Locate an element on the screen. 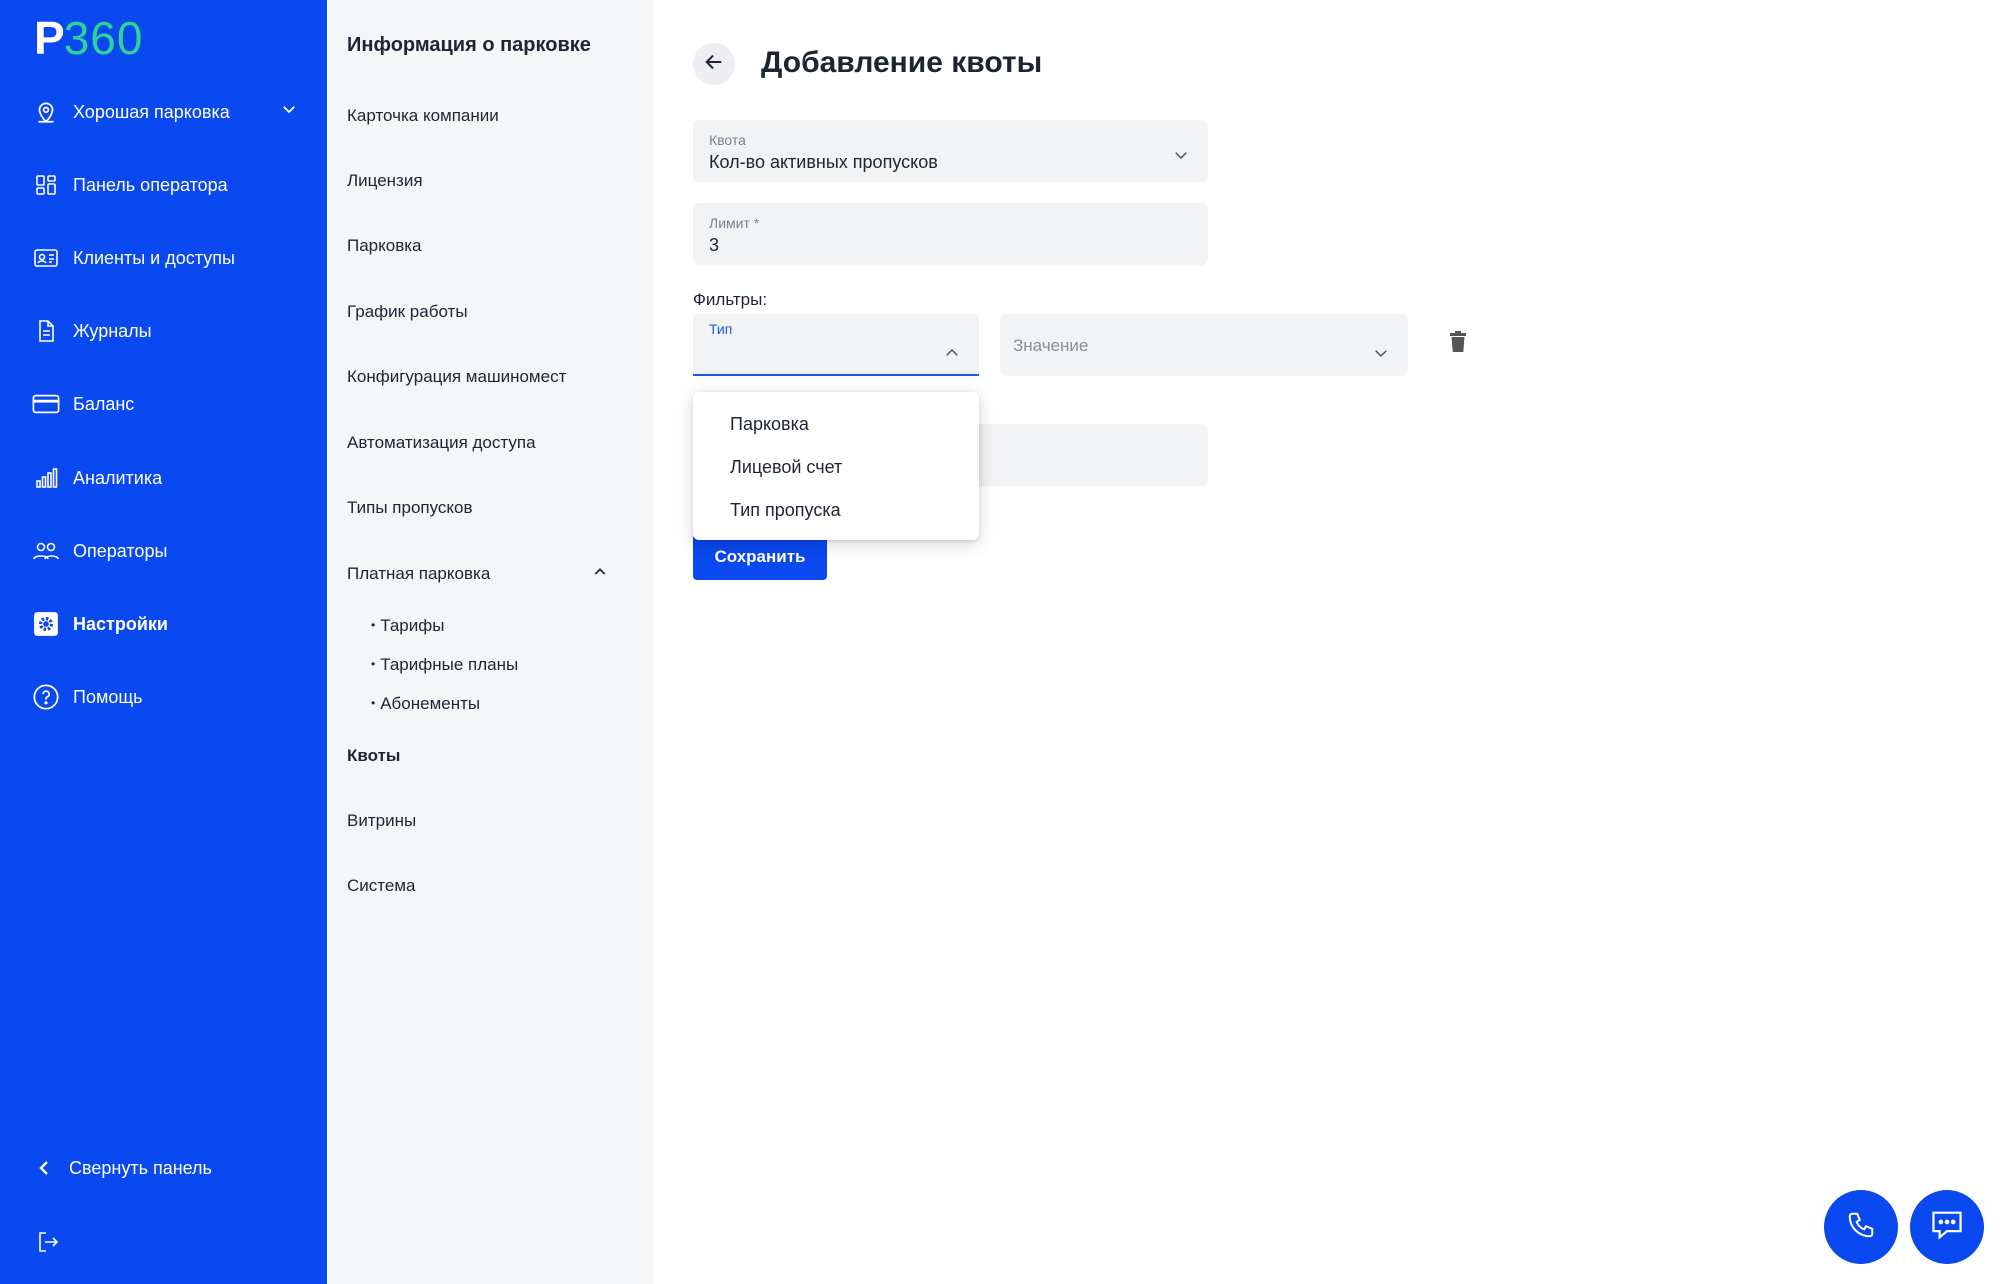  sidebar-item-help: Помощь is located at coordinates (87, 697).